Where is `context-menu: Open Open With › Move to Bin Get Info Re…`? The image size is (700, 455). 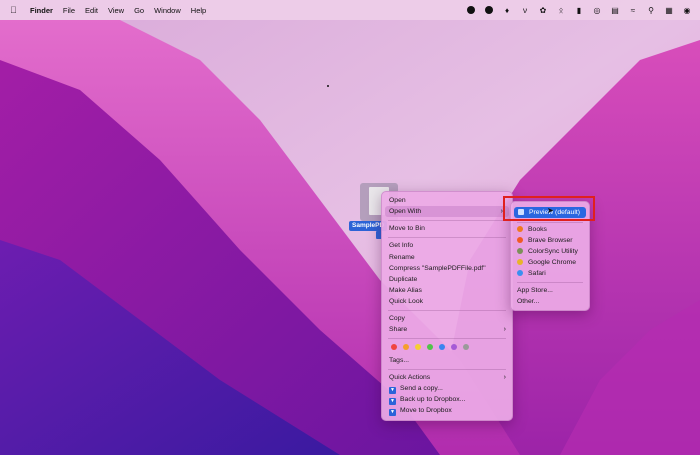
context-menu: Open Open With › Move to Bin Get Info Re… is located at coordinates (447, 306).